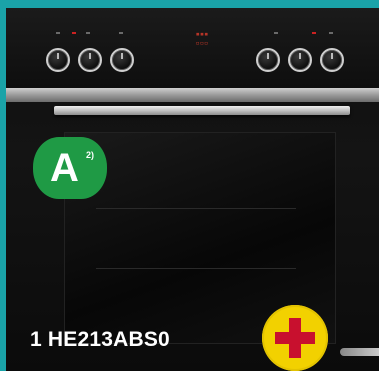  What do you see at coordinates (192, 95) in the screenshot?
I see `steel-strip` at bounding box center [192, 95].